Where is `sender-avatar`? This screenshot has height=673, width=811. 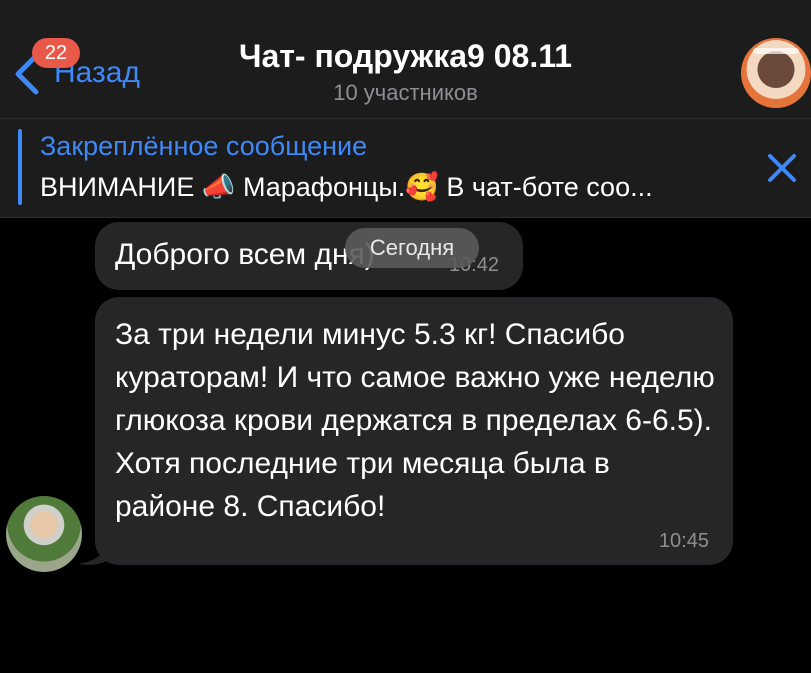 sender-avatar is located at coordinates (44, 534).